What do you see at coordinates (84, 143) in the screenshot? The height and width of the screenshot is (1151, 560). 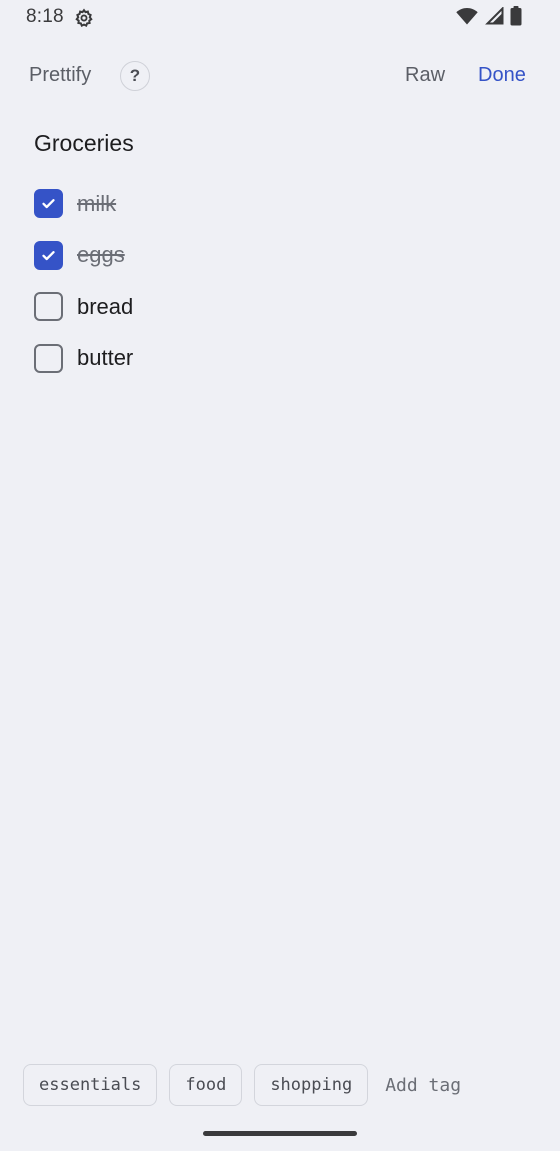 I see `note-title: Groceries` at bounding box center [84, 143].